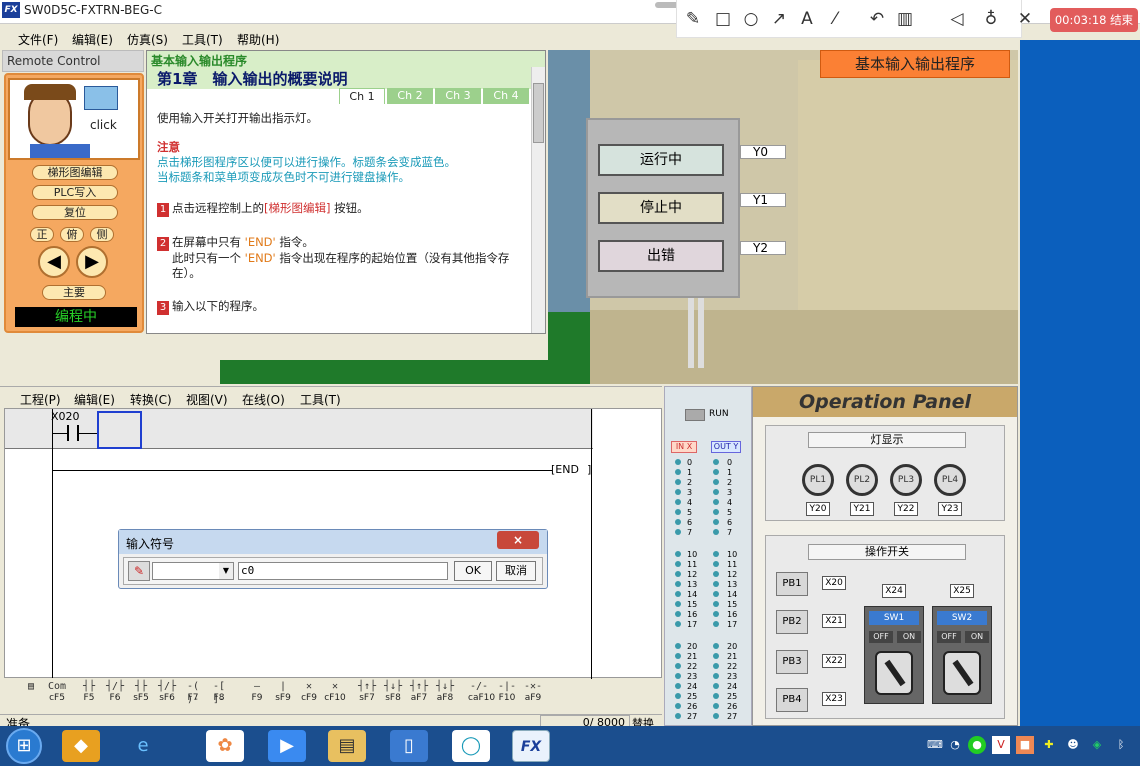 This screenshot has width=1140, height=766. What do you see at coordinates (81, 746) in the screenshot?
I see `folder-icon: ◆` at bounding box center [81, 746].